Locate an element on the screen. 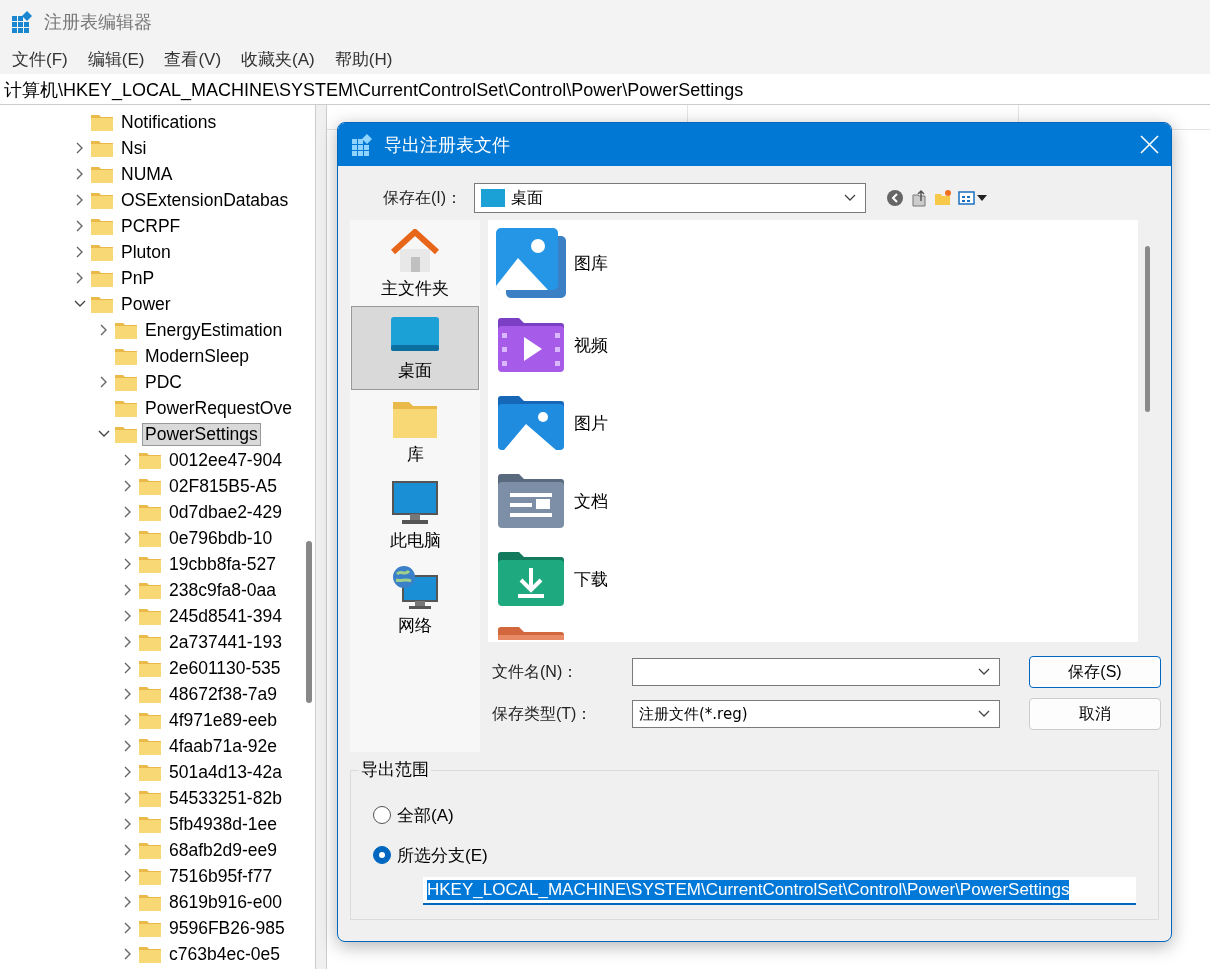 The width and height of the screenshot is (1210, 969). window-title: 注册表编辑器 is located at coordinates (98, 22).